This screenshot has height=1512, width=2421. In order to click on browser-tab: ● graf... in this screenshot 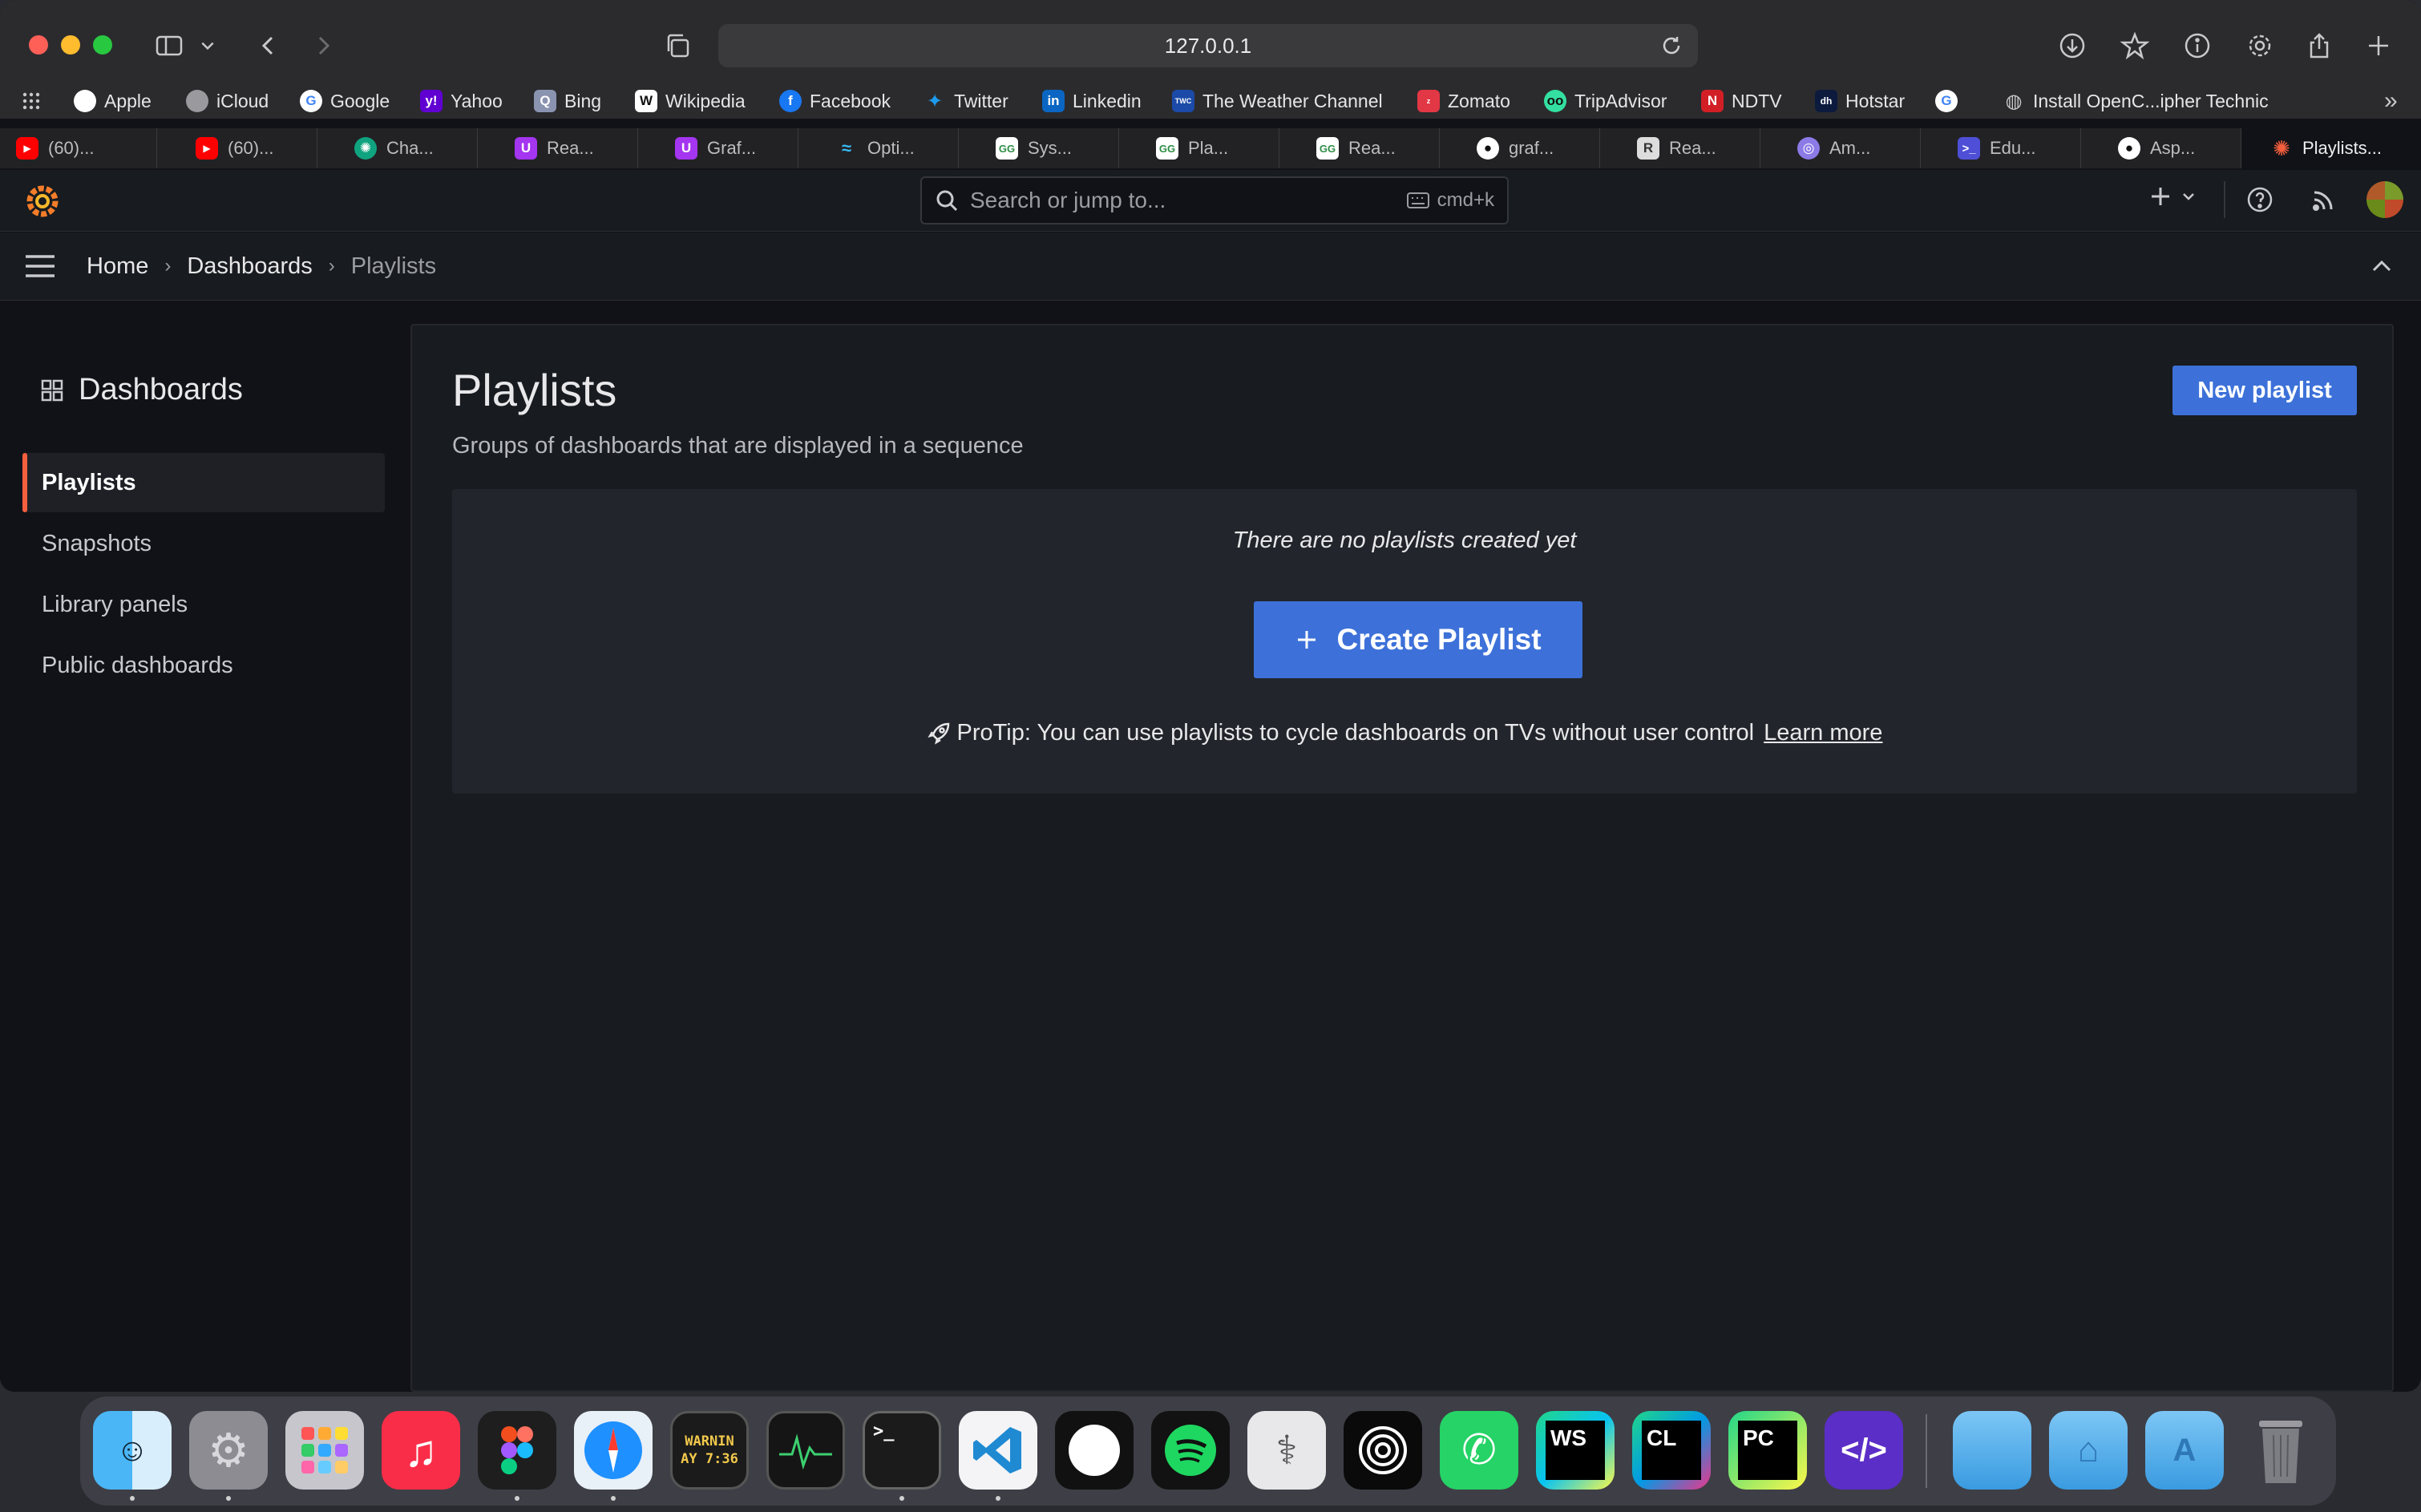, I will do `click(1520, 148)`.